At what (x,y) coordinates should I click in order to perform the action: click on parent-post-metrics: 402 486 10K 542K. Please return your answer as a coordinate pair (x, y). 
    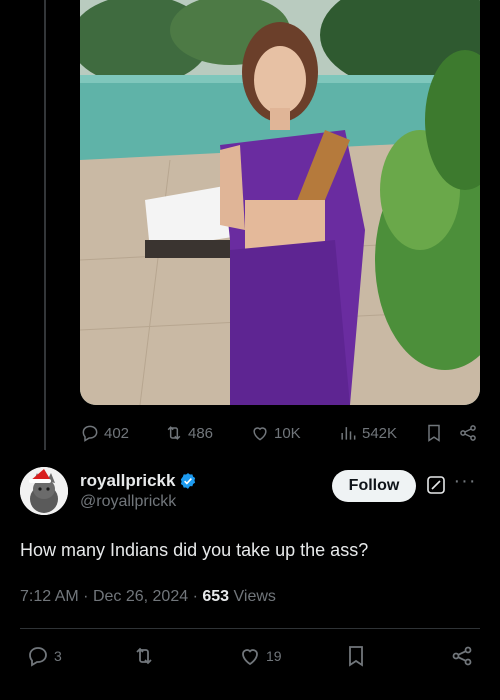
    Looking at the image, I should click on (280, 433).